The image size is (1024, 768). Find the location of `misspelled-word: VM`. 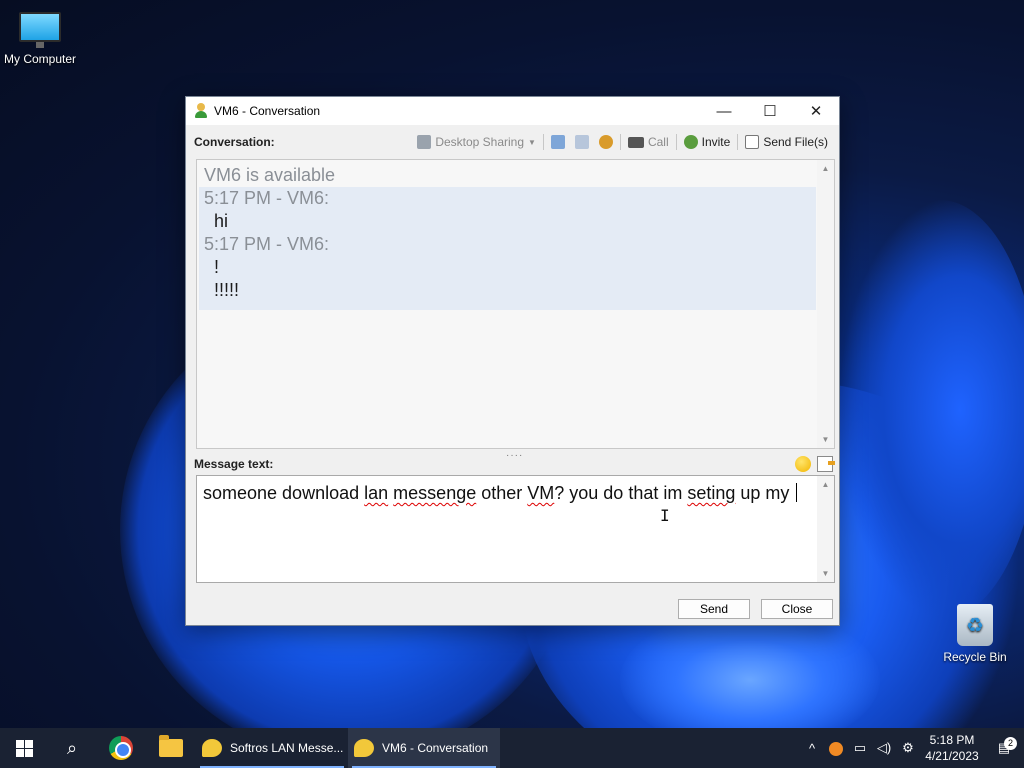

misspelled-word: VM is located at coordinates (541, 493).